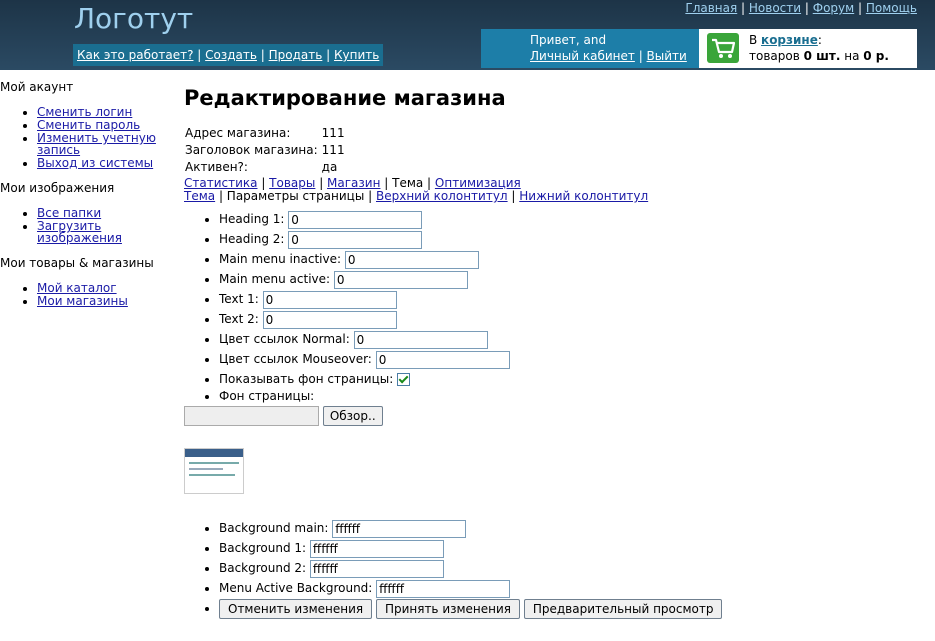  What do you see at coordinates (239, 299) in the screenshot?
I see `field-label: Text 1:` at bounding box center [239, 299].